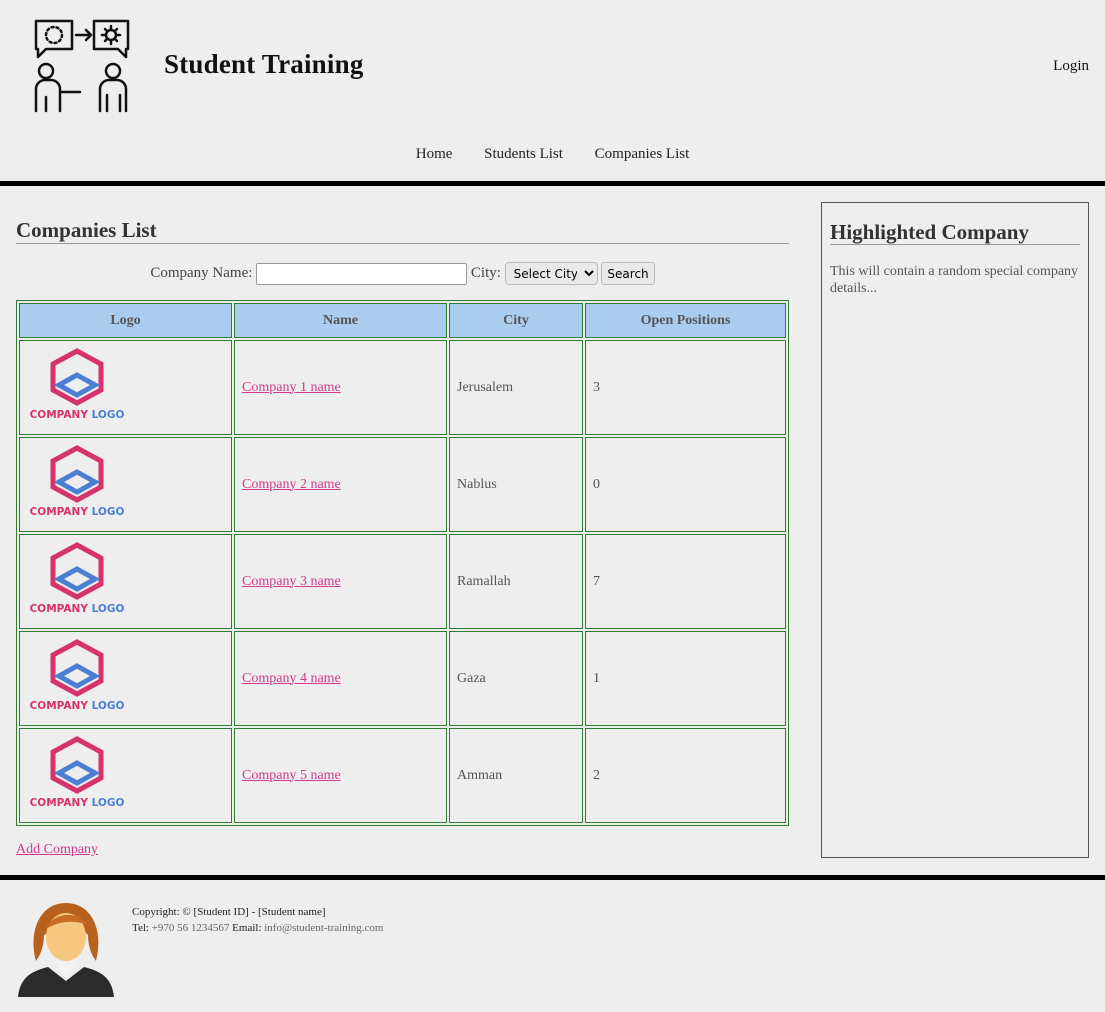 The width and height of the screenshot is (1105, 1012). What do you see at coordinates (362, 273) in the screenshot?
I see `company-name-input` at bounding box center [362, 273].